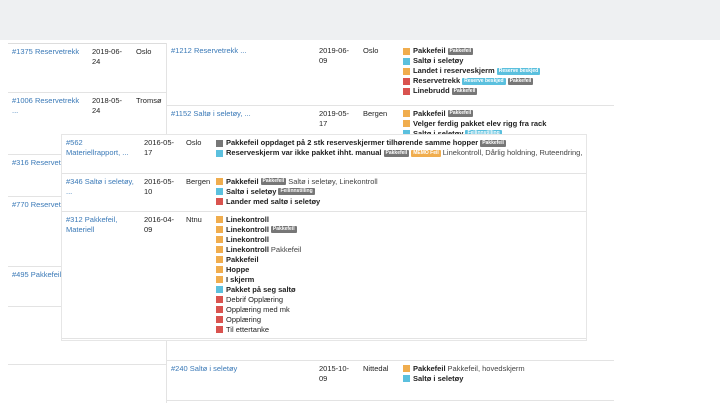 The width and height of the screenshot is (720, 405). I want to click on report-link: #240 Saltø i seletøy, so click(204, 368).